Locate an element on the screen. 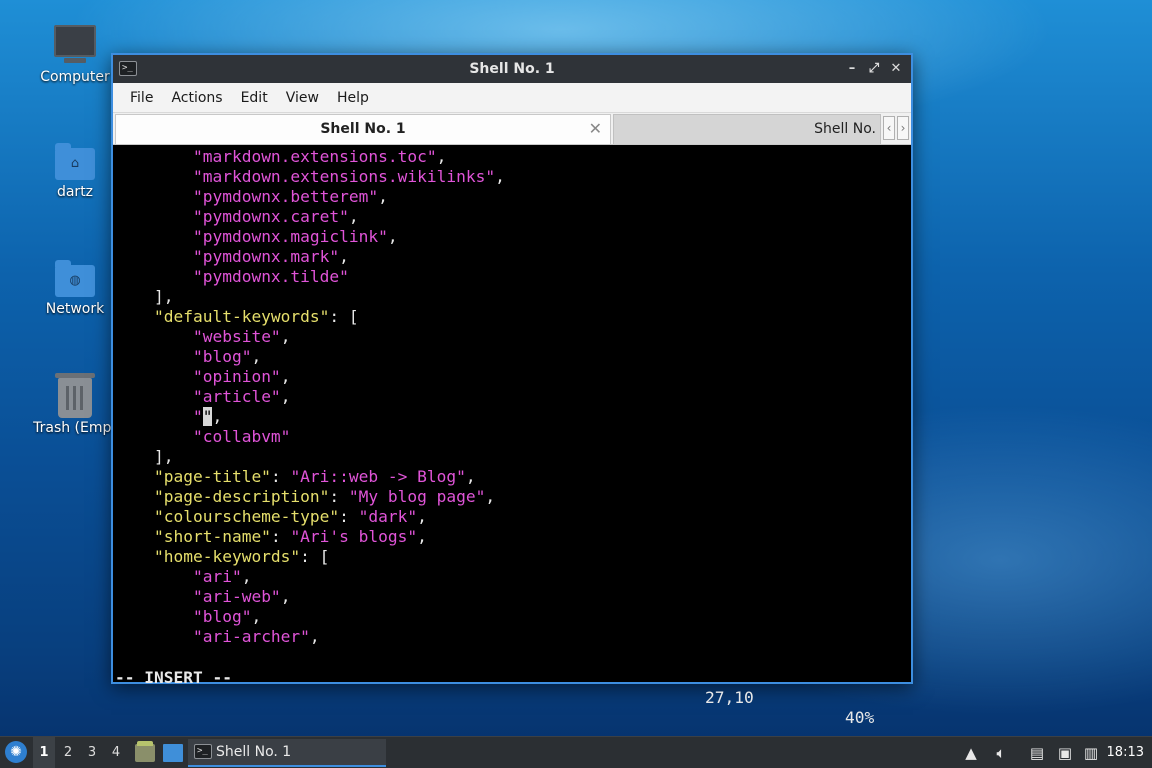 The height and width of the screenshot is (768, 1152). updates-icon: ▲ is located at coordinates (971, 752).